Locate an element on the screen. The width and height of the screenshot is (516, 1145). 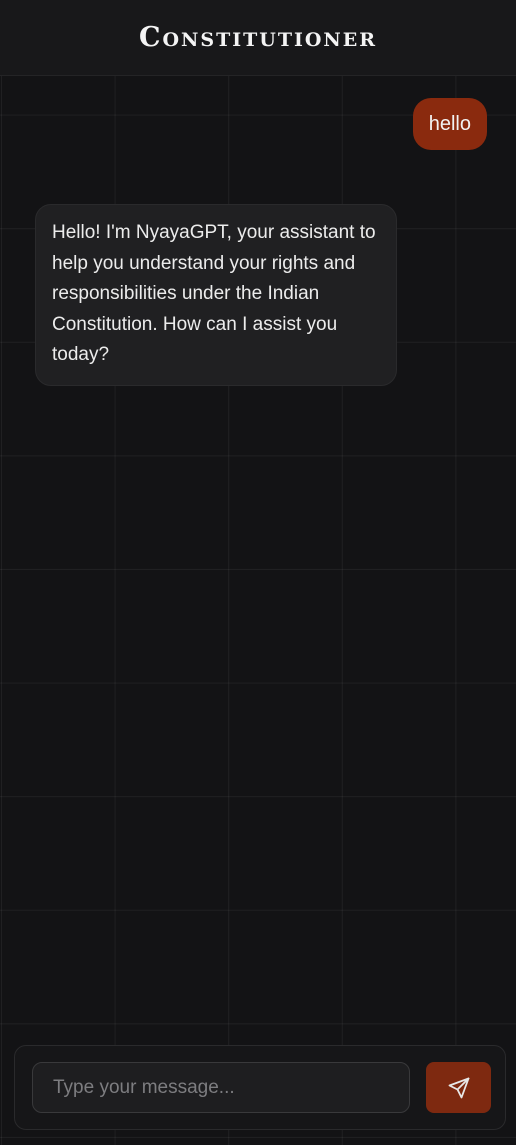
header: Constitutioner is located at coordinates (258, 38).